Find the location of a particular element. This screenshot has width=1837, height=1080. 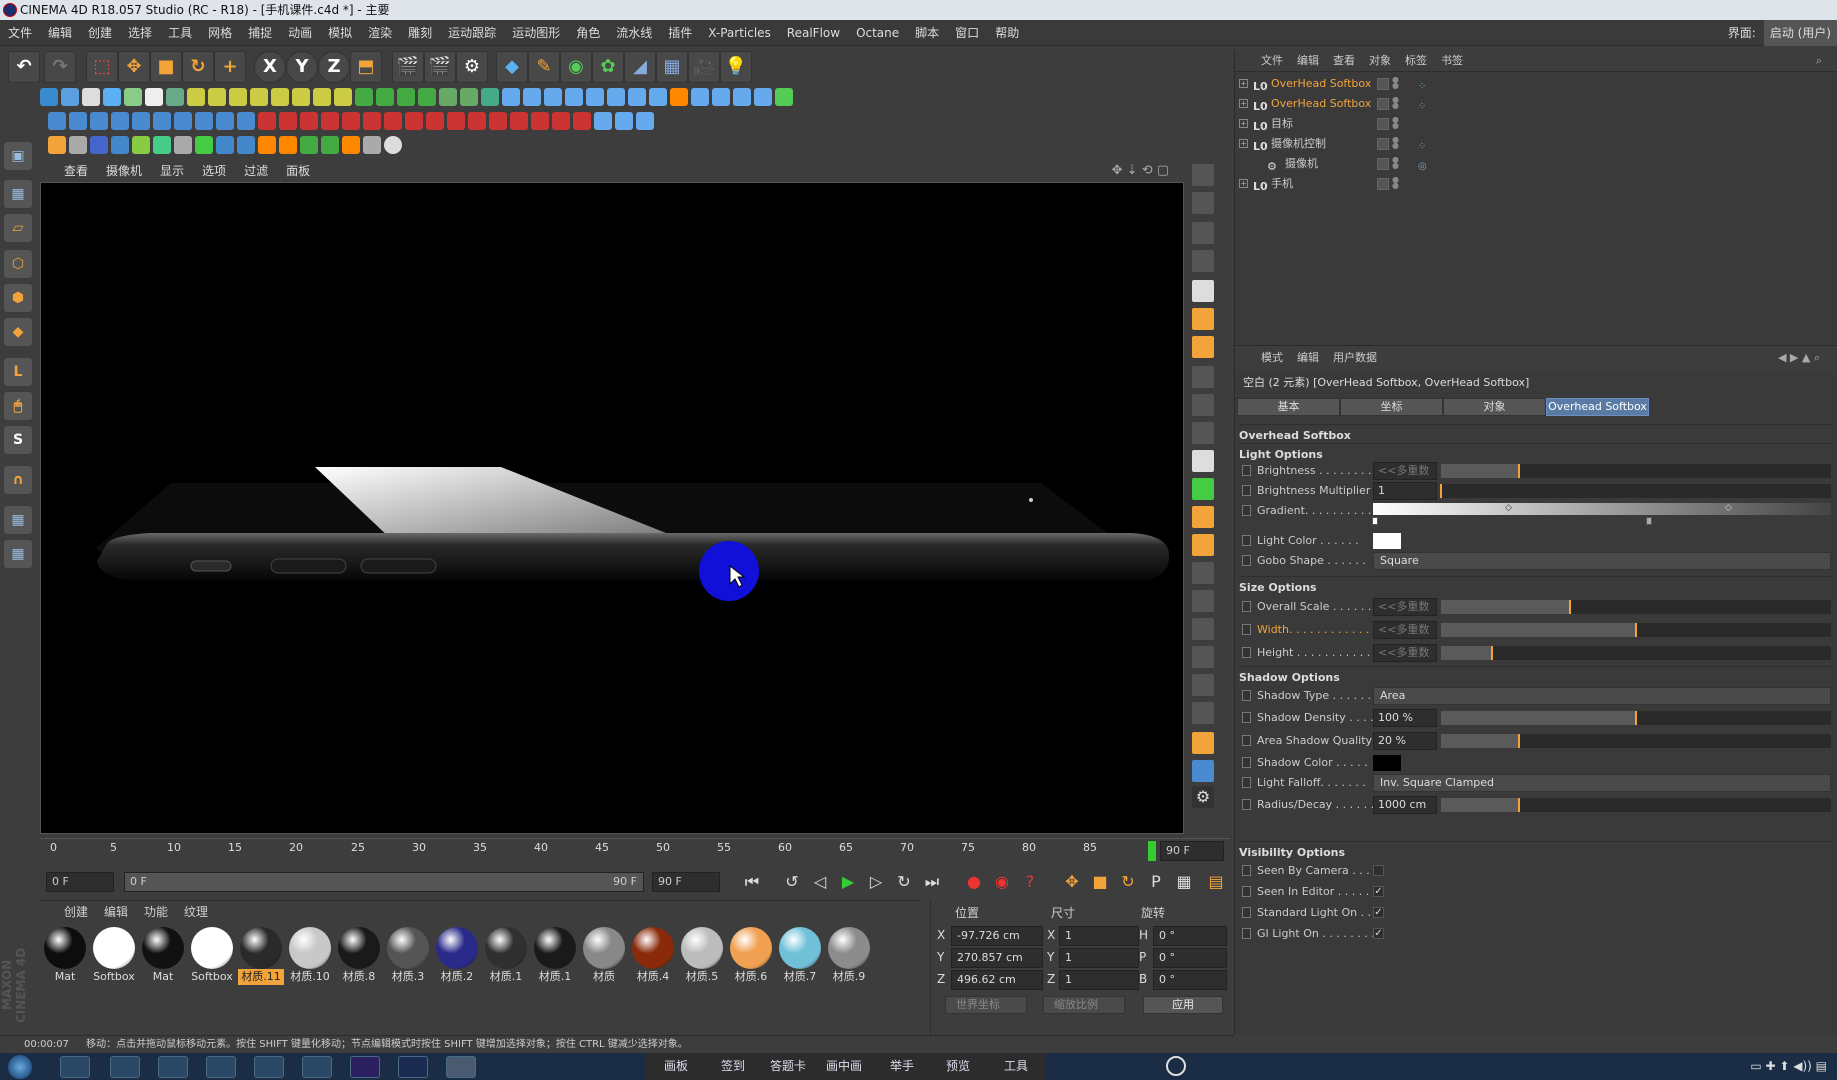

menu-help: 帮助 is located at coordinates (1007, 33).